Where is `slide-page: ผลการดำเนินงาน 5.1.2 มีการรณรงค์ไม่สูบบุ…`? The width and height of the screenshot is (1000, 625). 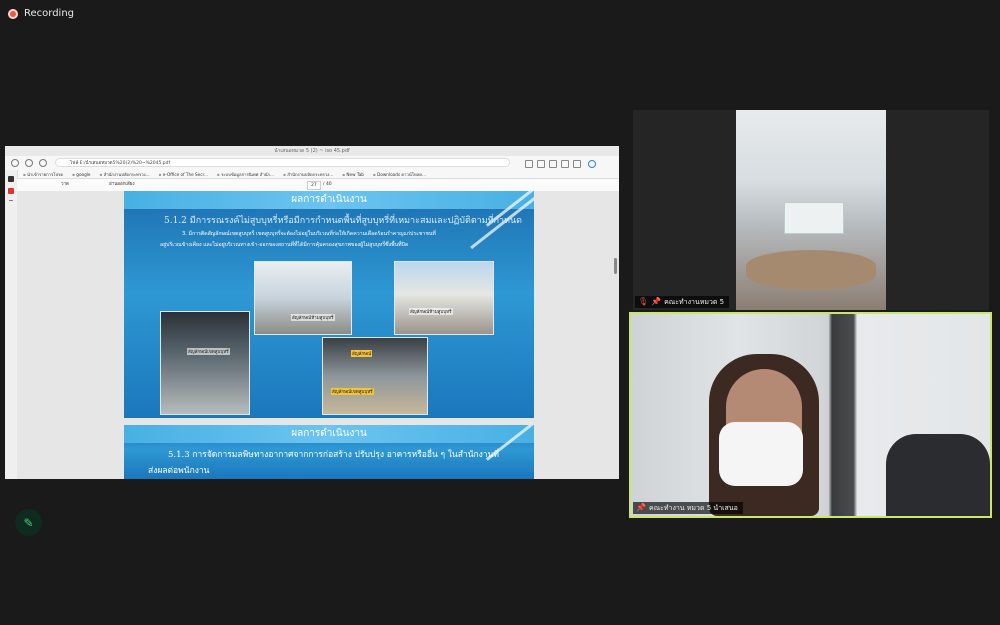
slide-page: ผลการดำเนินงาน 5.1.2 มีการรณรงค์ไม่สูบบุ… is located at coordinates (329, 304).